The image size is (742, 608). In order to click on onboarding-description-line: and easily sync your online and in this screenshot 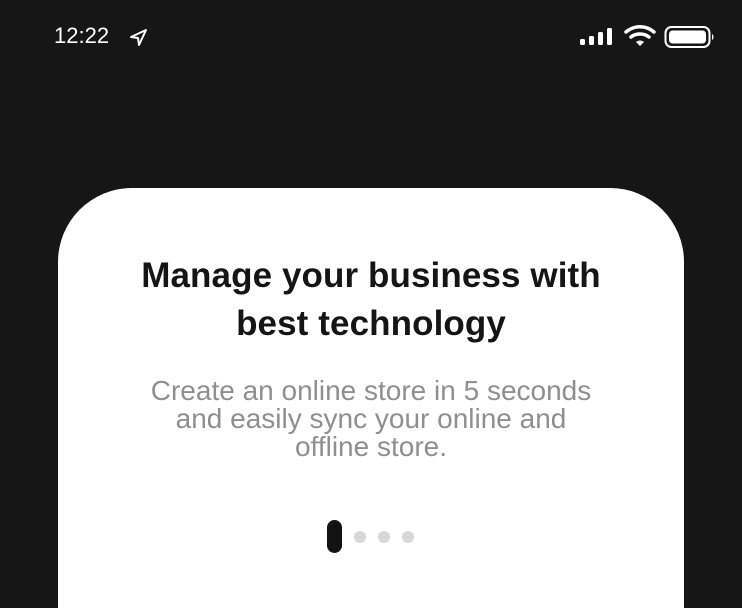, I will do `click(371, 418)`.